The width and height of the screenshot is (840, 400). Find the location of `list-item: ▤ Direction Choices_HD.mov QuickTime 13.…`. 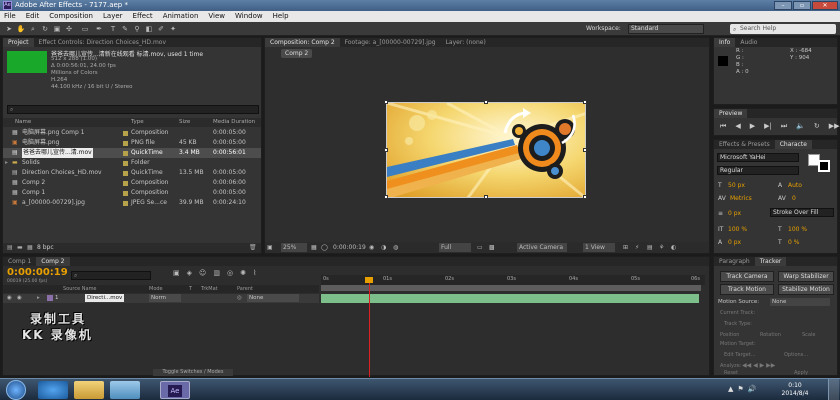

list-item: ▤ Direction Choices_HD.mov QuickTime 13.… is located at coordinates (132, 173).